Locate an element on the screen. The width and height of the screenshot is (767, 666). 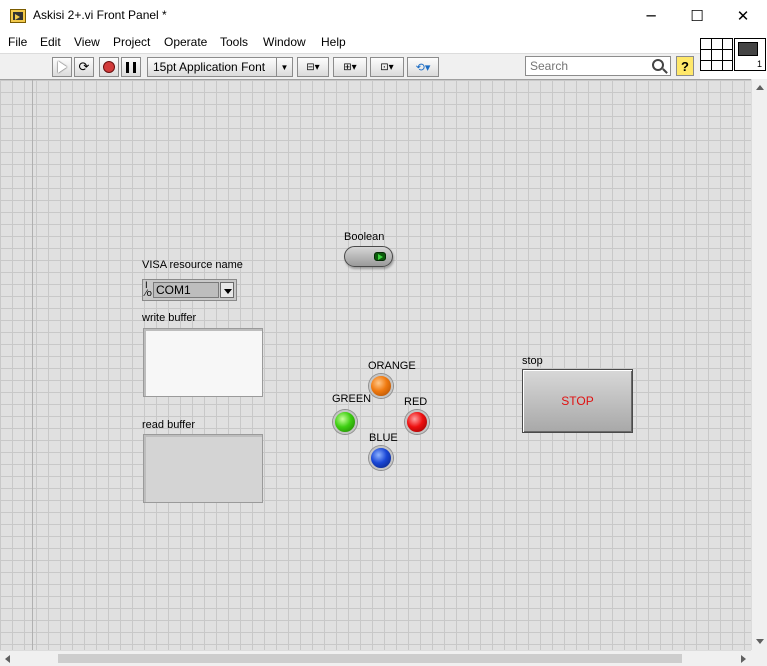
read-buffer-label: read buffer is located at coordinates (169, 425).